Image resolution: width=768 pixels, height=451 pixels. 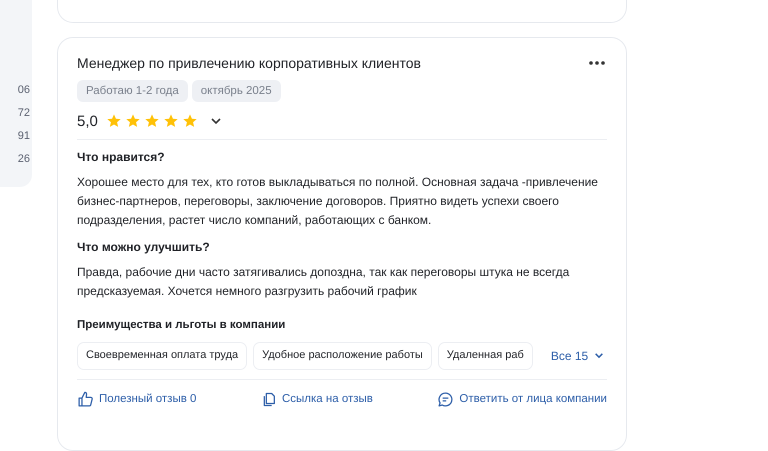 What do you see at coordinates (236, 91) in the screenshot?
I see `tag: октябрь 2025` at bounding box center [236, 91].